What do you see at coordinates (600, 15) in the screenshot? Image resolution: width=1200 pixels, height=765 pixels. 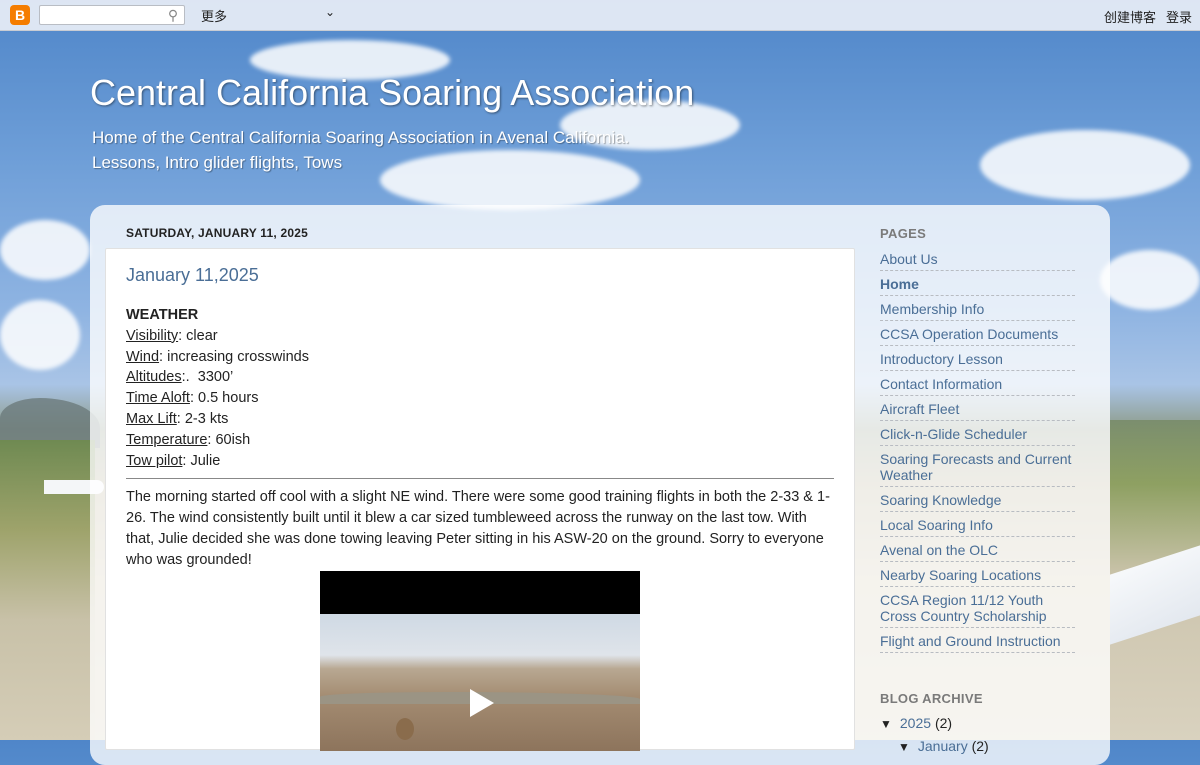 I see `top-navbar: B ⚲ 更多 ⌄ 创建博客 登录` at bounding box center [600, 15].